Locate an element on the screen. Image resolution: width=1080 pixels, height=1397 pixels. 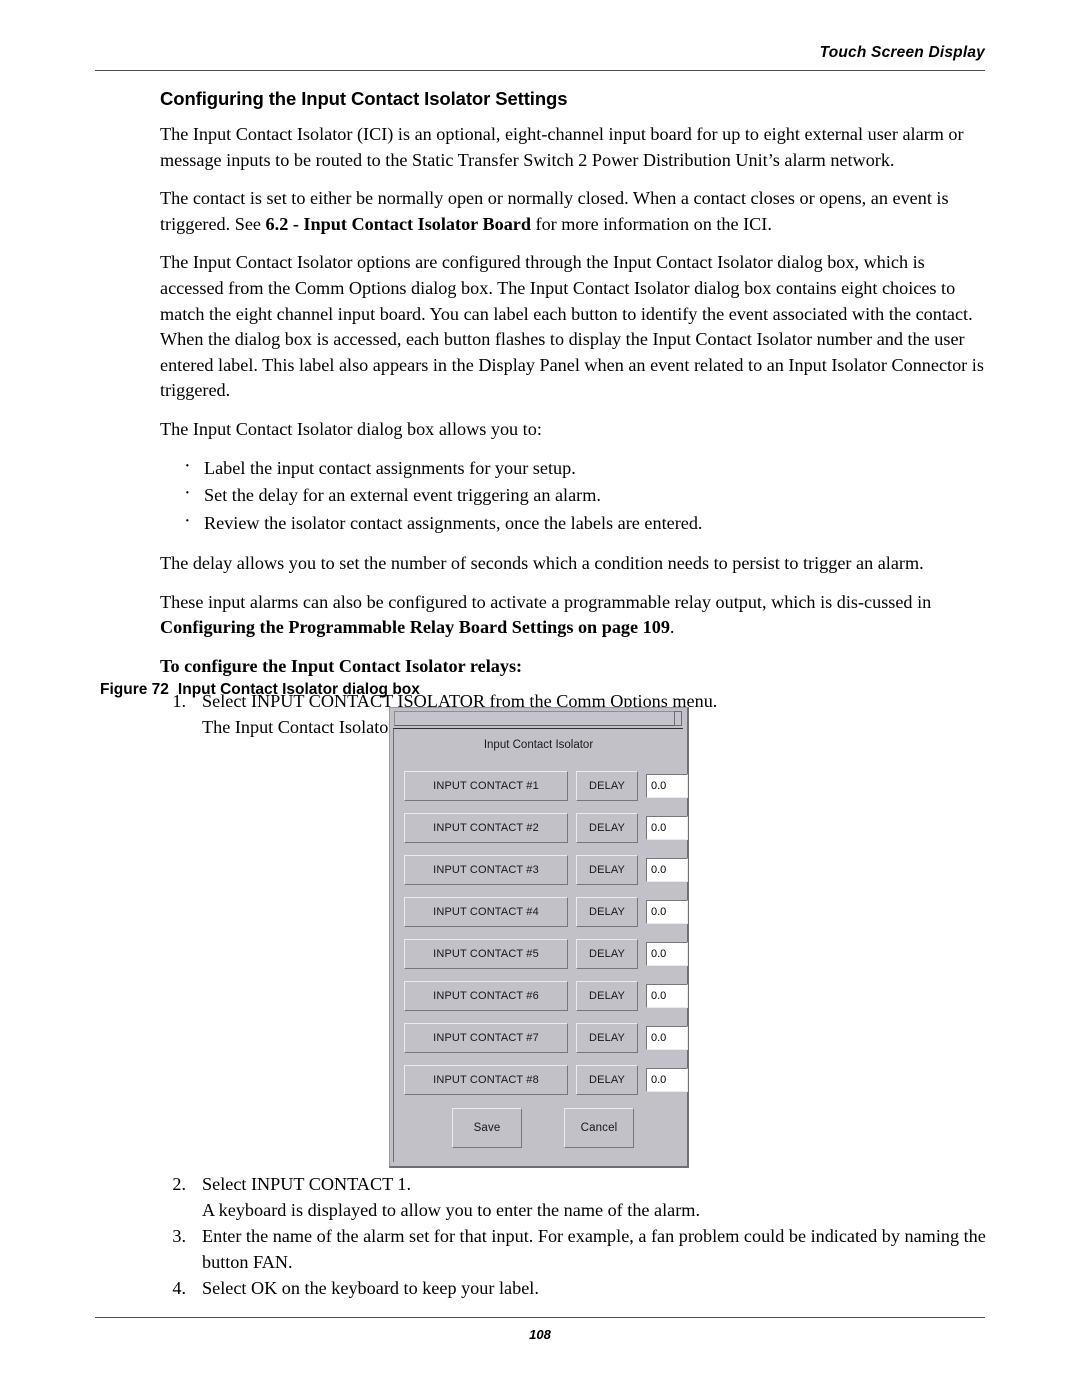
footer-rule is located at coordinates (540, 1317).